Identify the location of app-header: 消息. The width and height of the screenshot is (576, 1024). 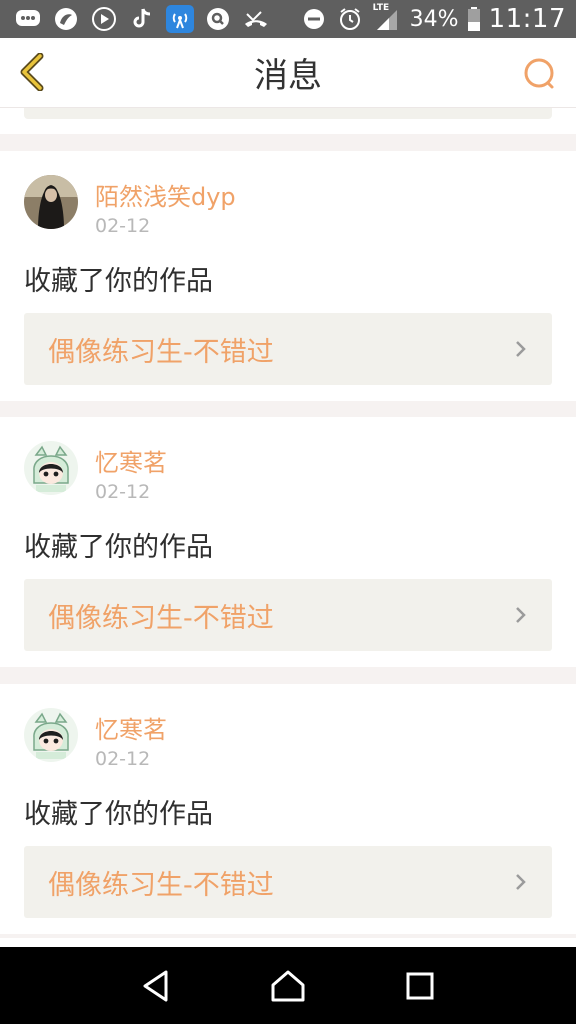
(288, 73).